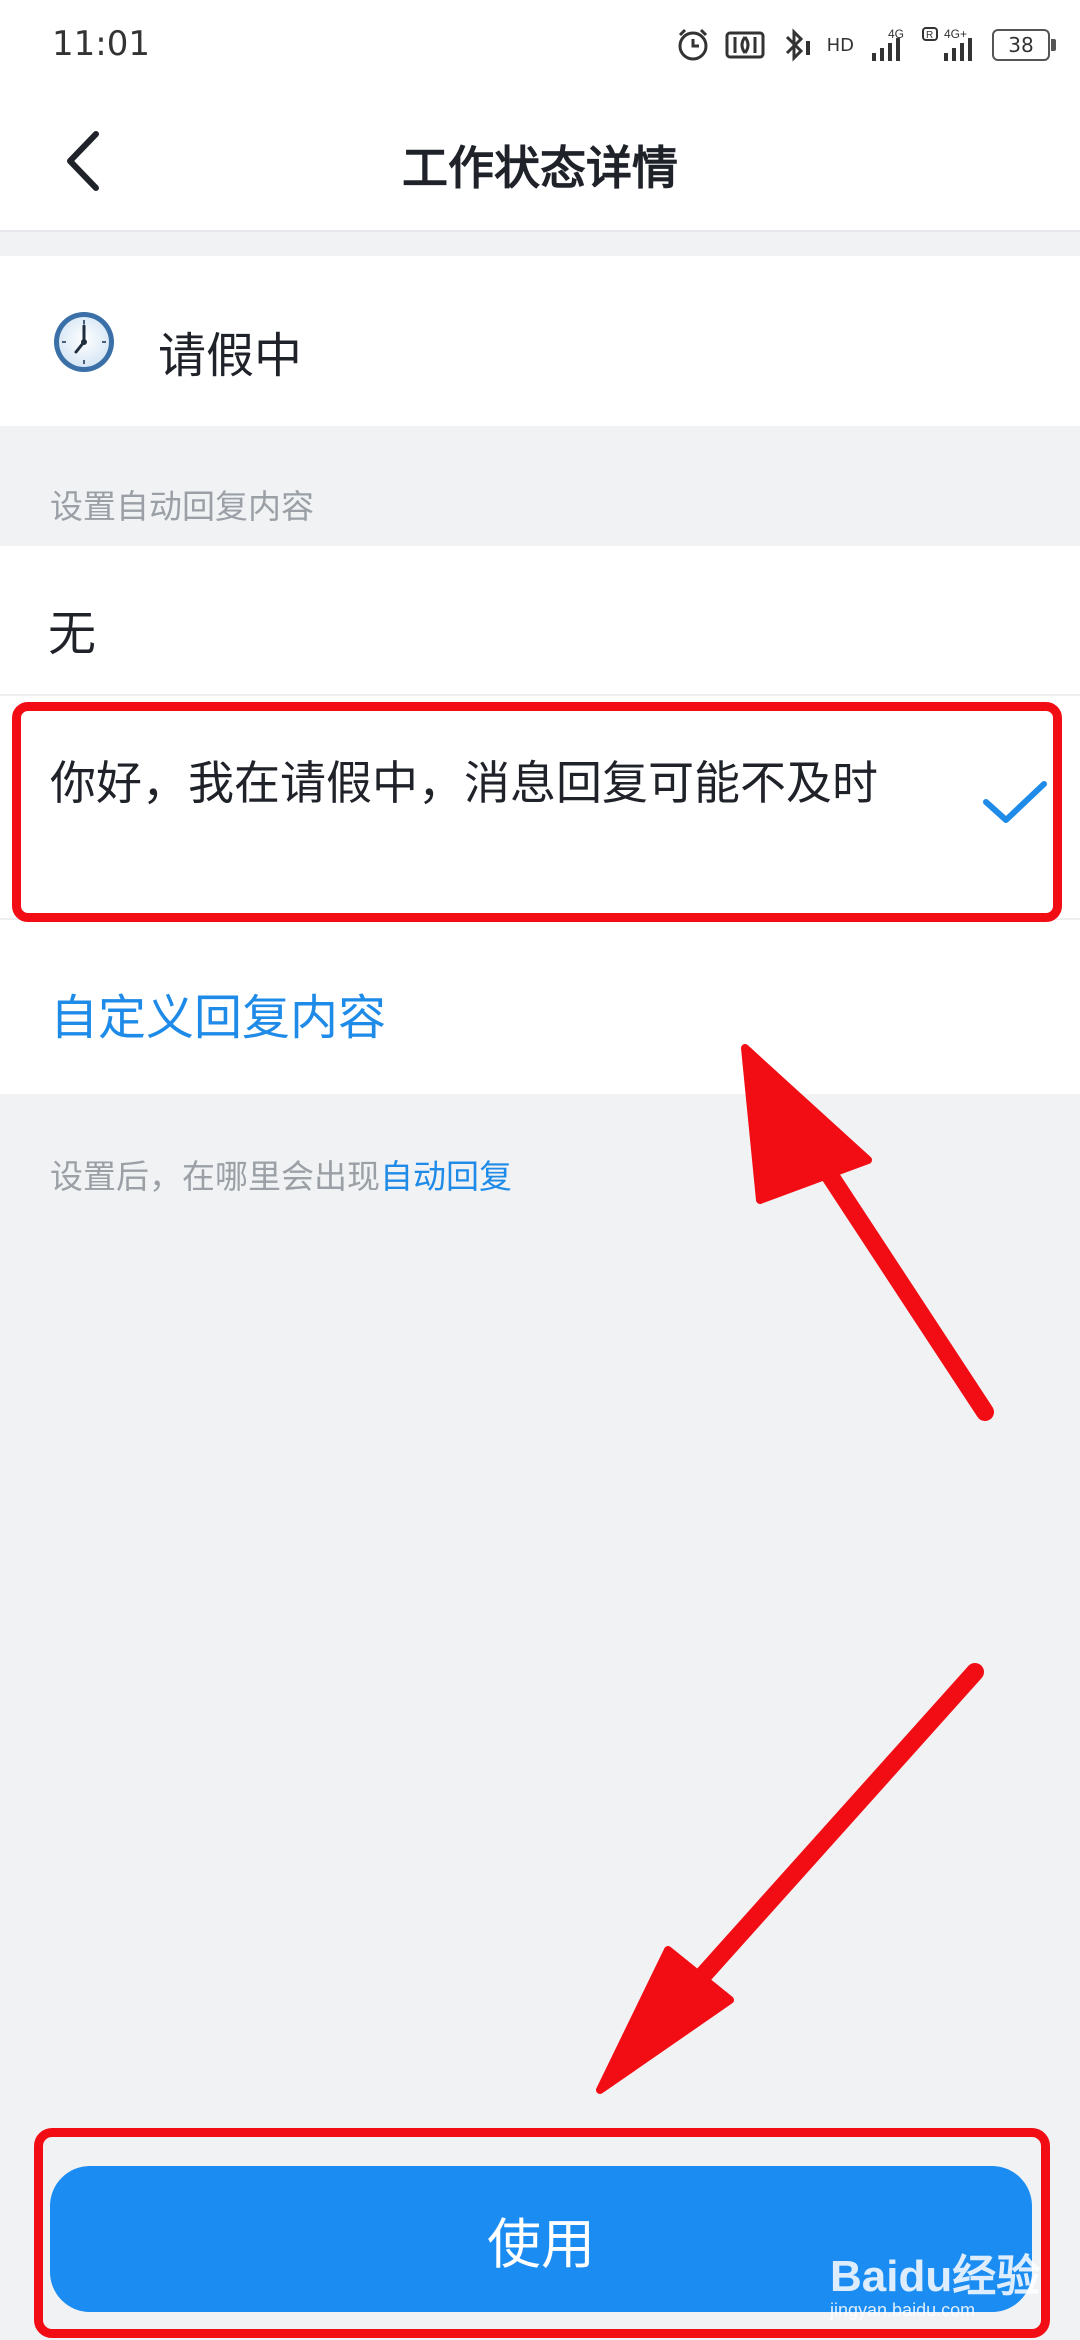  What do you see at coordinates (929, 35) in the screenshot?
I see `svg-text: R` at bounding box center [929, 35].